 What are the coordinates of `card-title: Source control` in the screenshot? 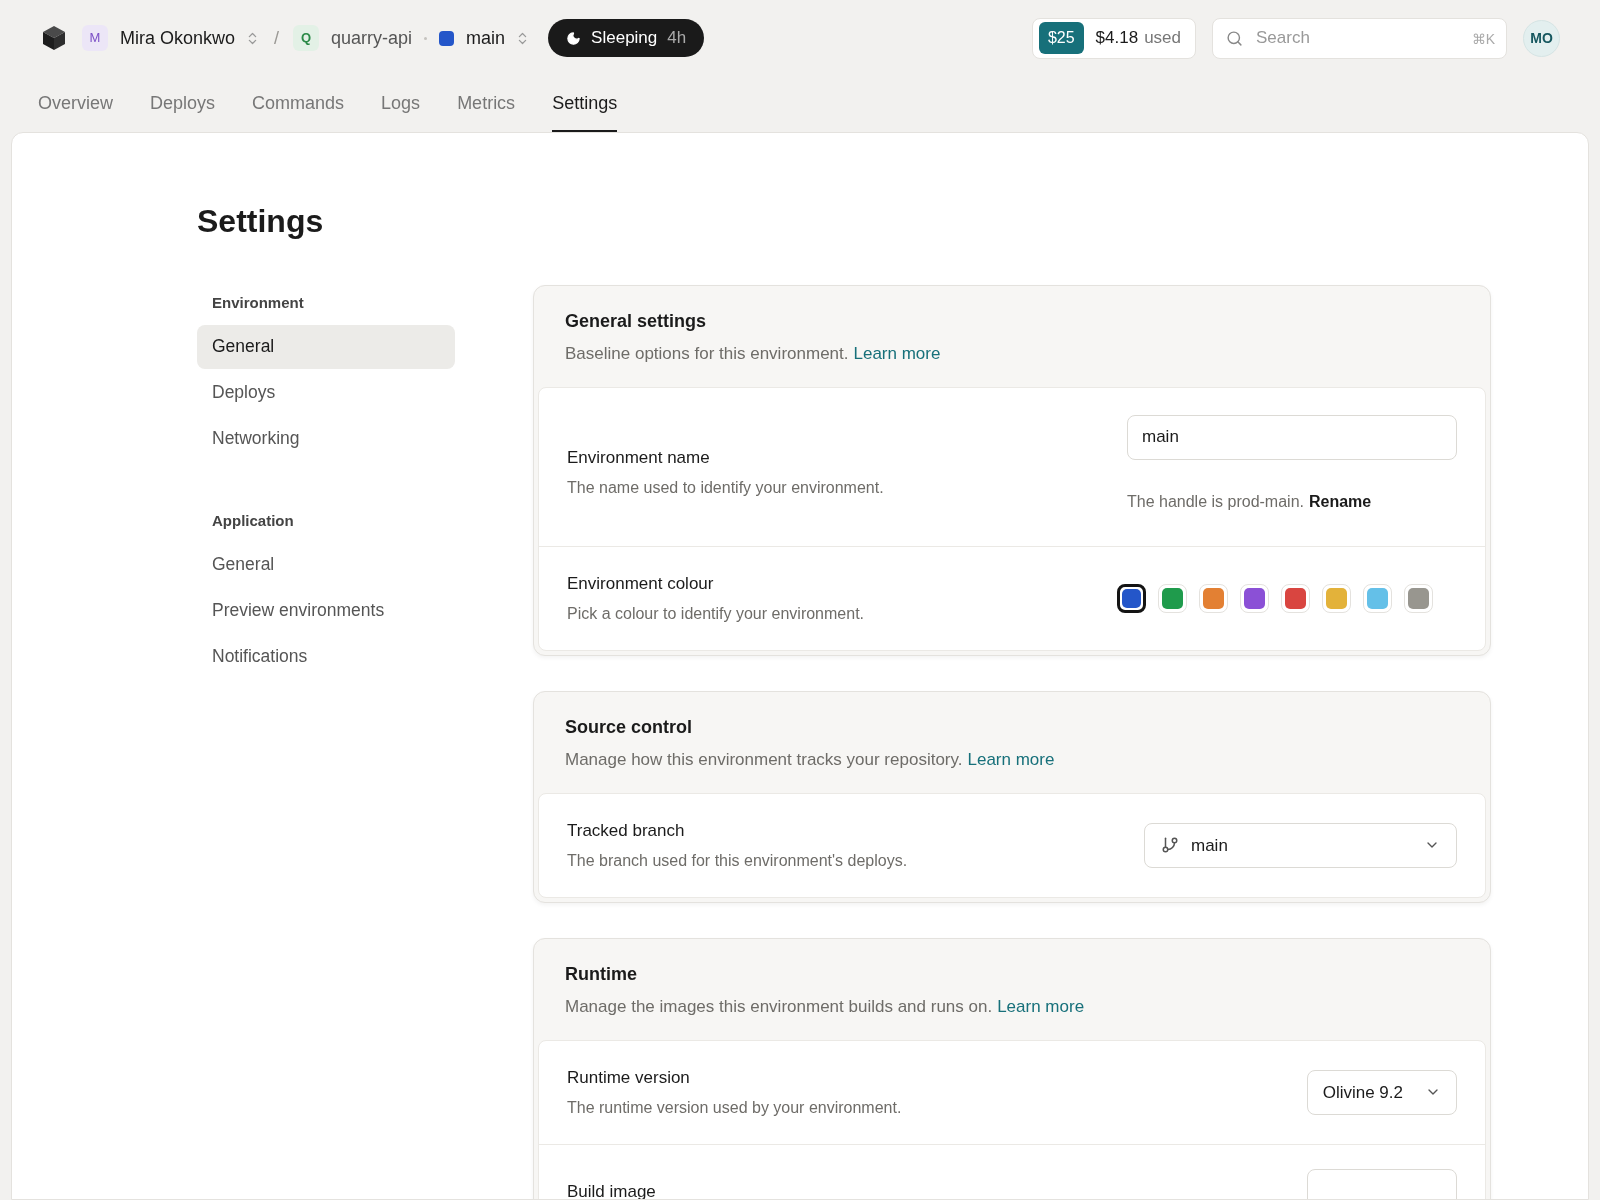 It's located at (629, 727).